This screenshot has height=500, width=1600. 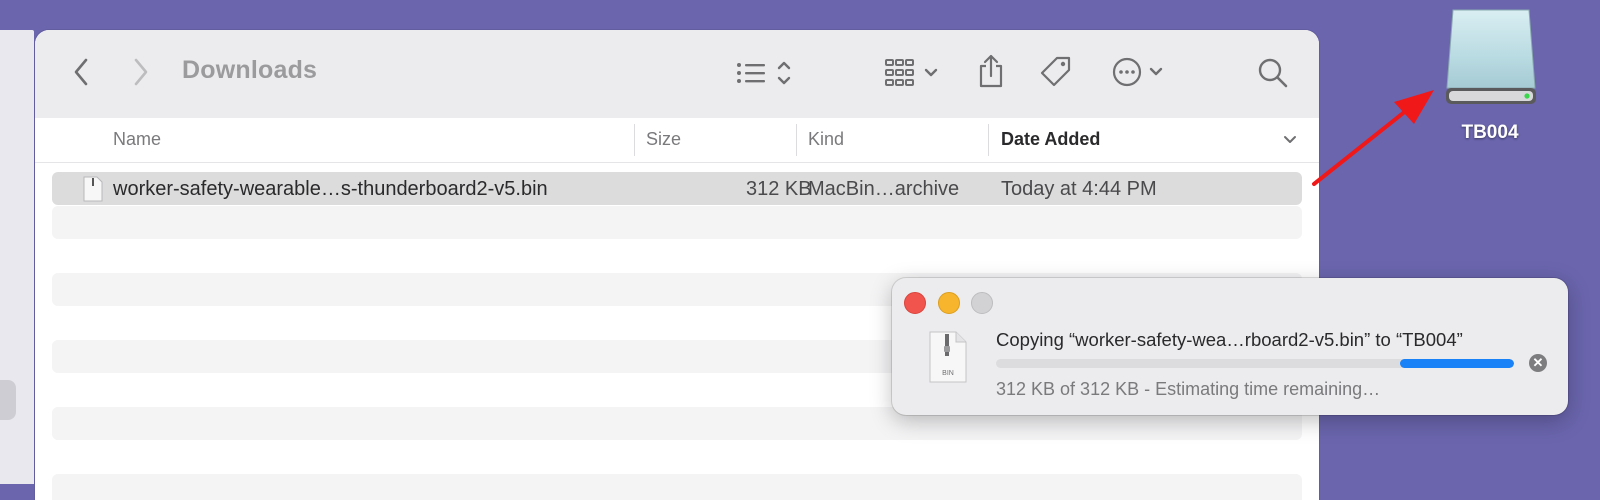 I want to click on column-name: Name, so click(x=137, y=139).